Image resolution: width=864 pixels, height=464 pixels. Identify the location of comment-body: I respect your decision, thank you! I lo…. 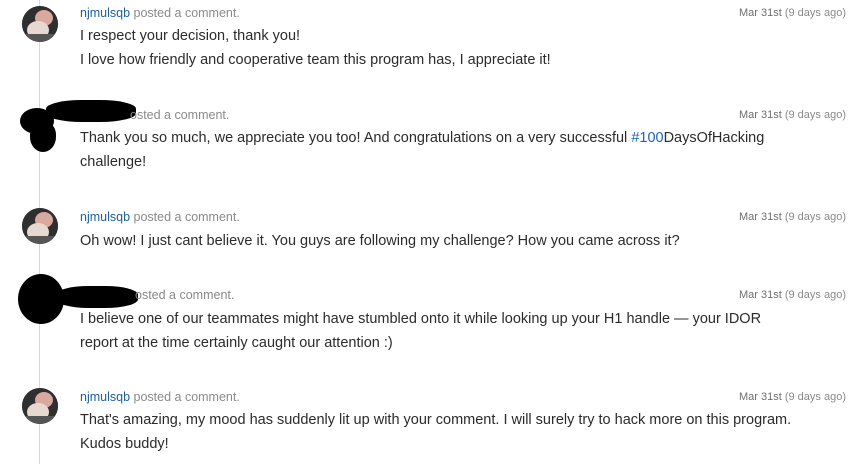
(465, 48).